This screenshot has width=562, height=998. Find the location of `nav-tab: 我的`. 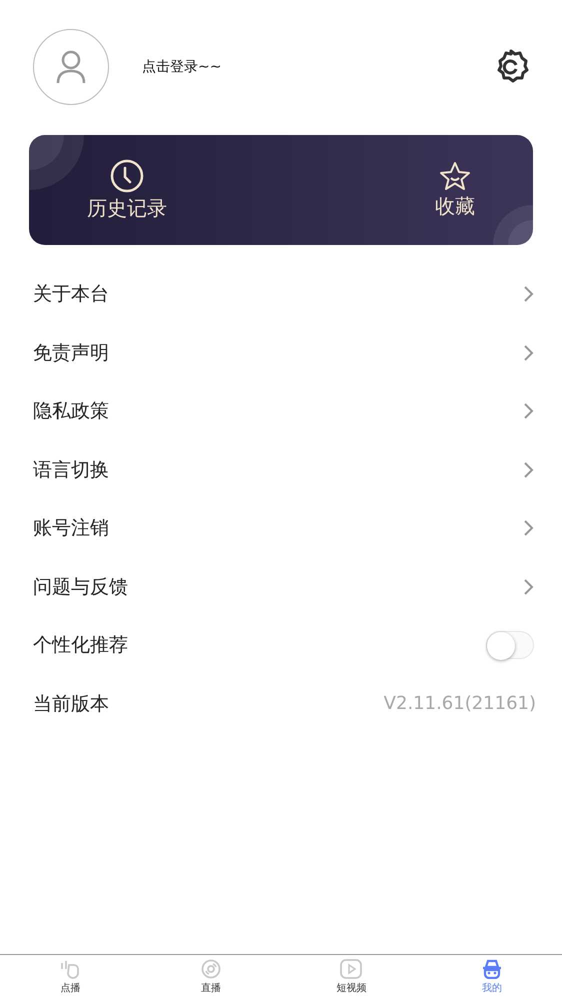

nav-tab: 我的 is located at coordinates (492, 976).